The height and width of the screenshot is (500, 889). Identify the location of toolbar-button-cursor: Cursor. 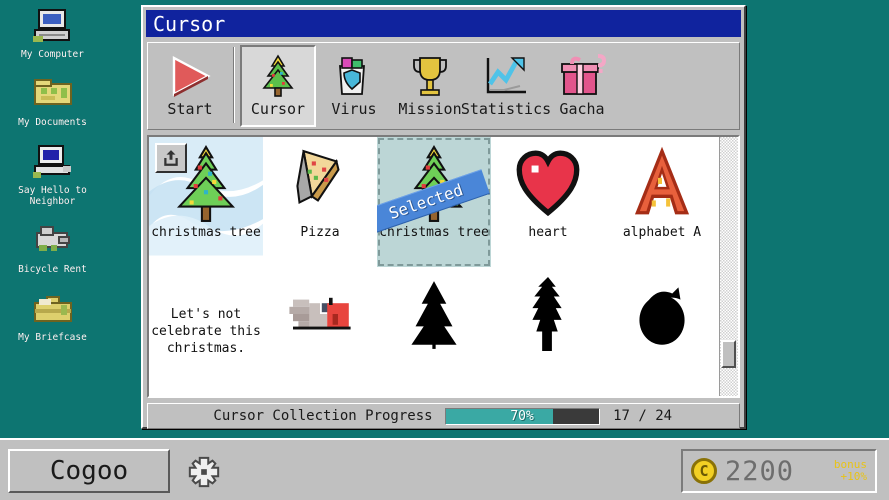
(278, 86).